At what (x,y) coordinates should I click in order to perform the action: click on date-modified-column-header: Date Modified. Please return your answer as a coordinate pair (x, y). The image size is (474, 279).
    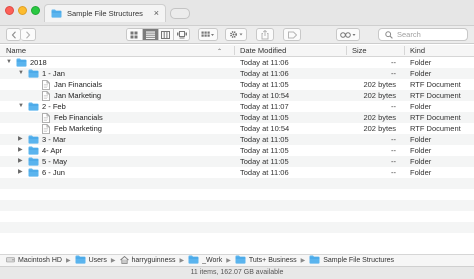
    Looking at the image, I should click on (263, 51).